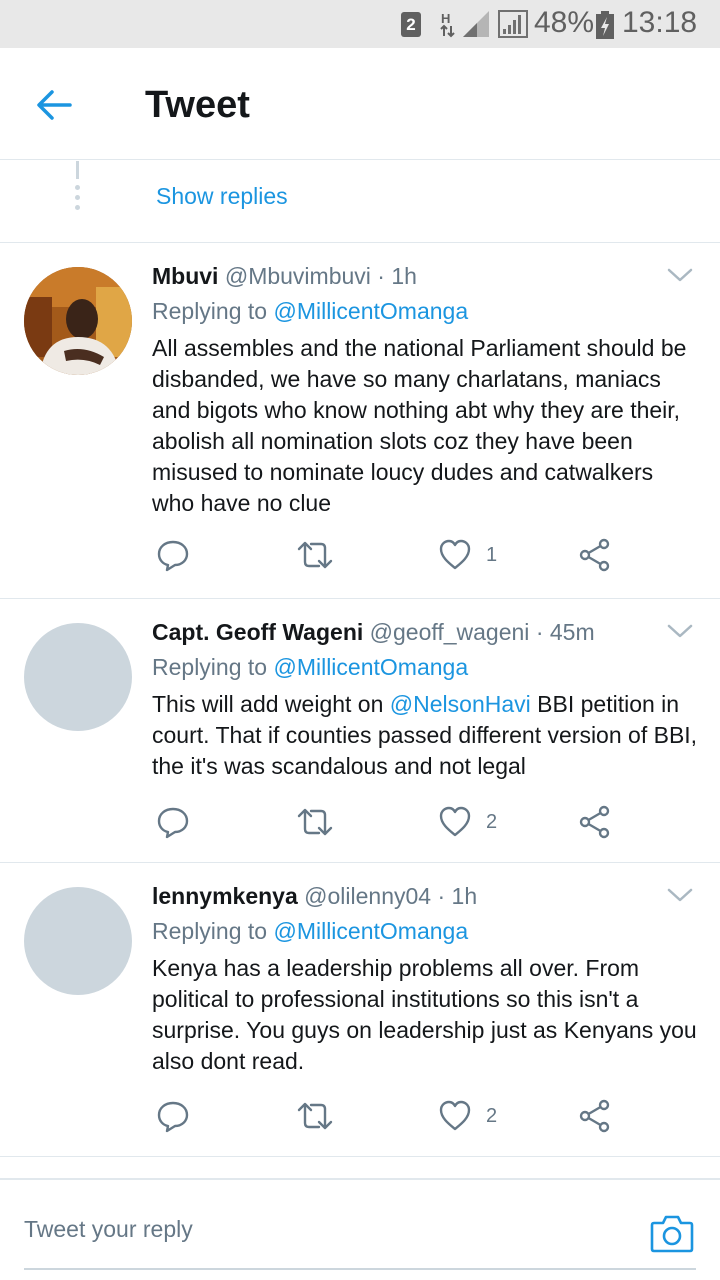 This screenshot has width=720, height=1280. Describe the element at coordinates (564, 22) in the screenshot. I see `battery-percent: 48%` at that location.